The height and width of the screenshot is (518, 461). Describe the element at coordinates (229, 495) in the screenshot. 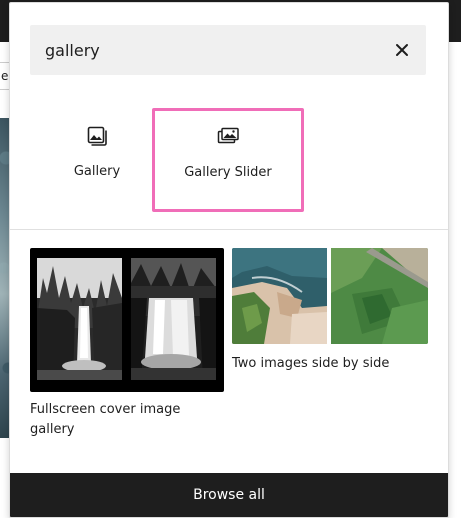

I see `browse-all-button: Browse all` at that location.